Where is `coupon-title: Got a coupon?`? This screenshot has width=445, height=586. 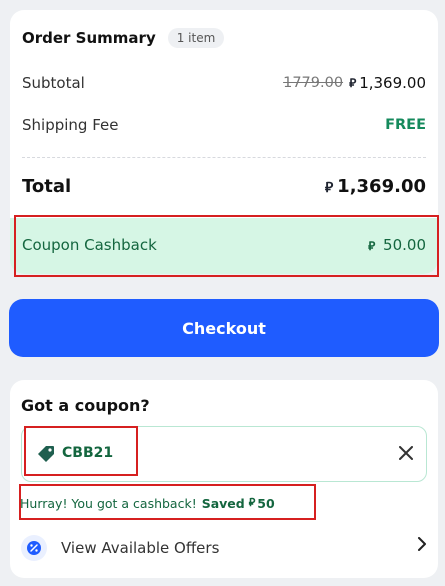 coupon-title: Got a coupon? is located at coordinates (85, 405).